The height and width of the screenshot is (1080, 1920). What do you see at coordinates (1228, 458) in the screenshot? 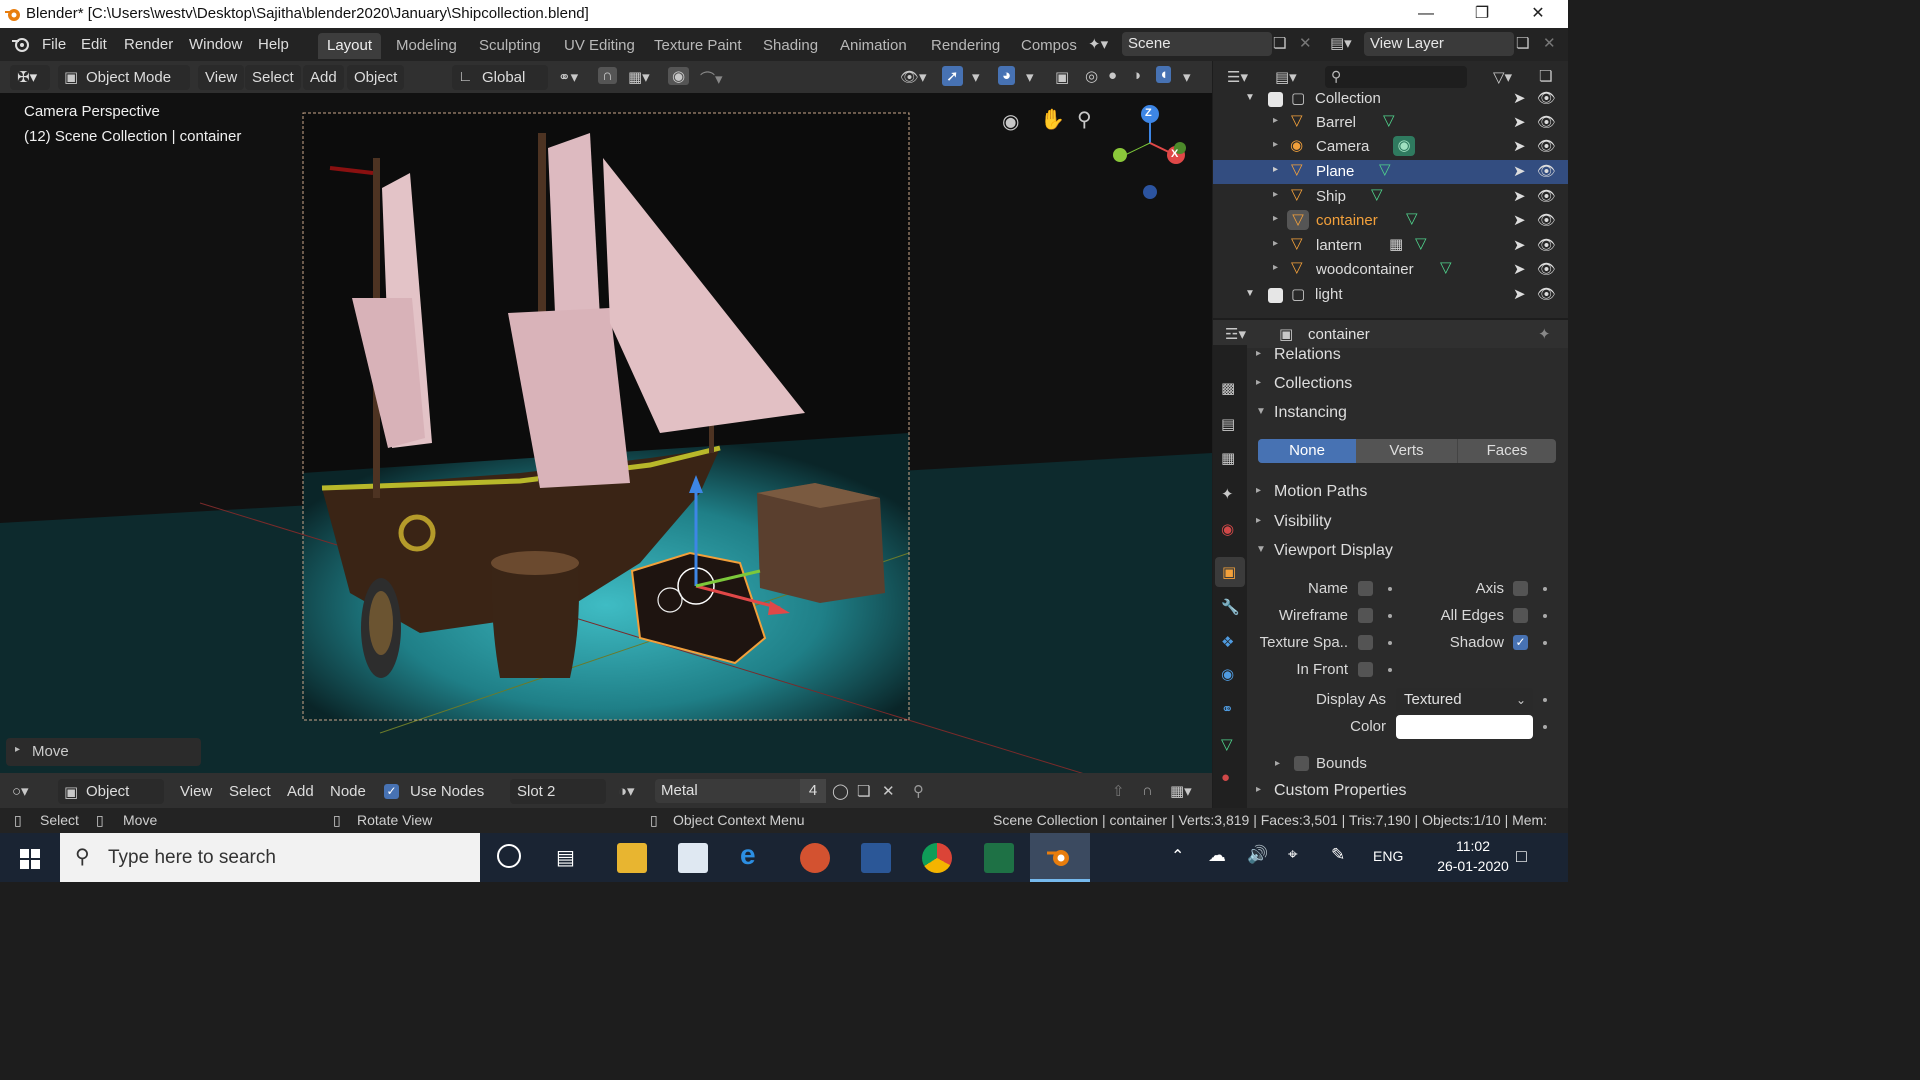
I see `view-layer-tab-icon: ▦` at bounding box center [1228, 458].